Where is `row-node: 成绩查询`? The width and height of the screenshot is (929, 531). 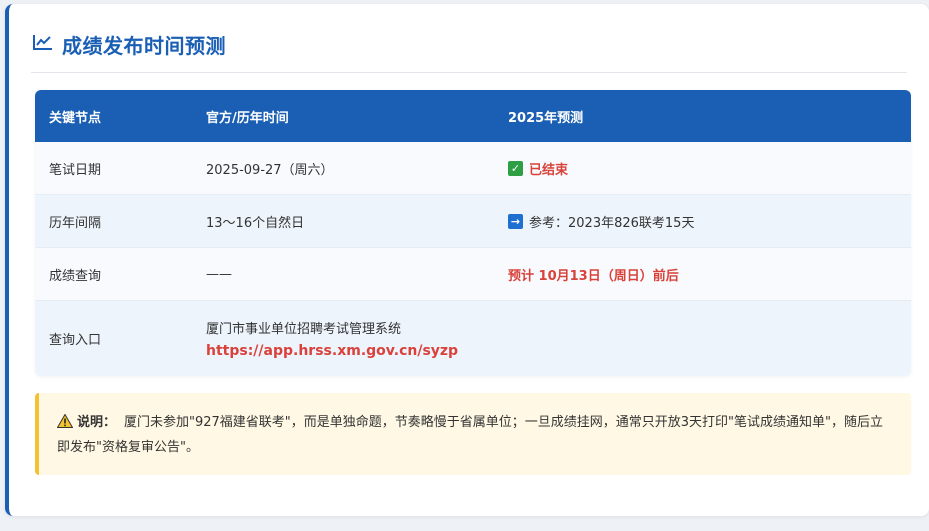
row-node: 成绩查询 is located at coordinates (75, 276).